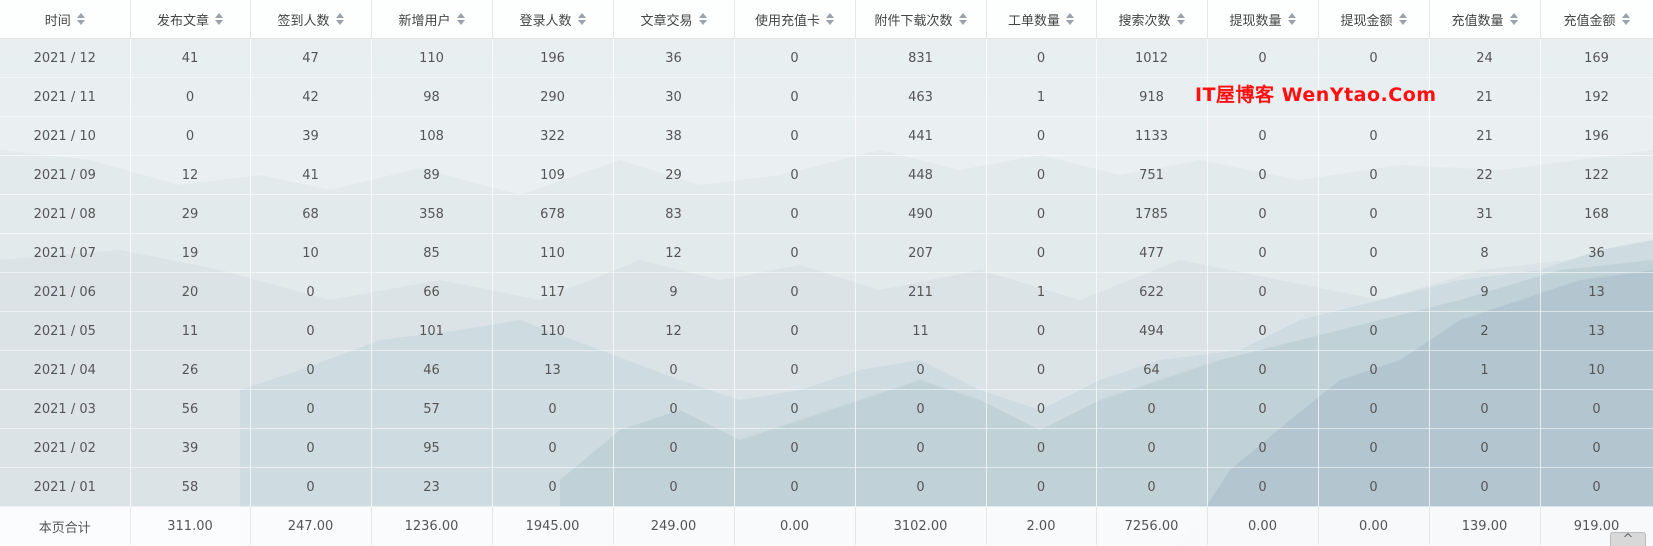  I want to click on column-header: 充值金额, so click(1596, 19).